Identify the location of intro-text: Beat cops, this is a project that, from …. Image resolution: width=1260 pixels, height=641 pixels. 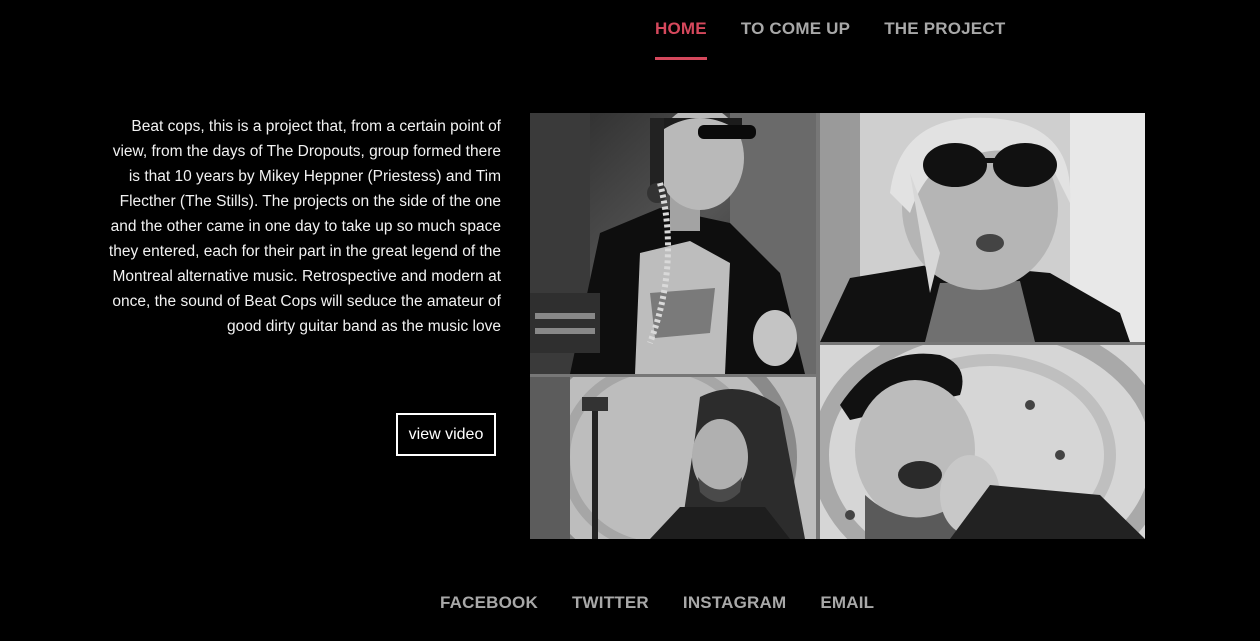
(304, 226).